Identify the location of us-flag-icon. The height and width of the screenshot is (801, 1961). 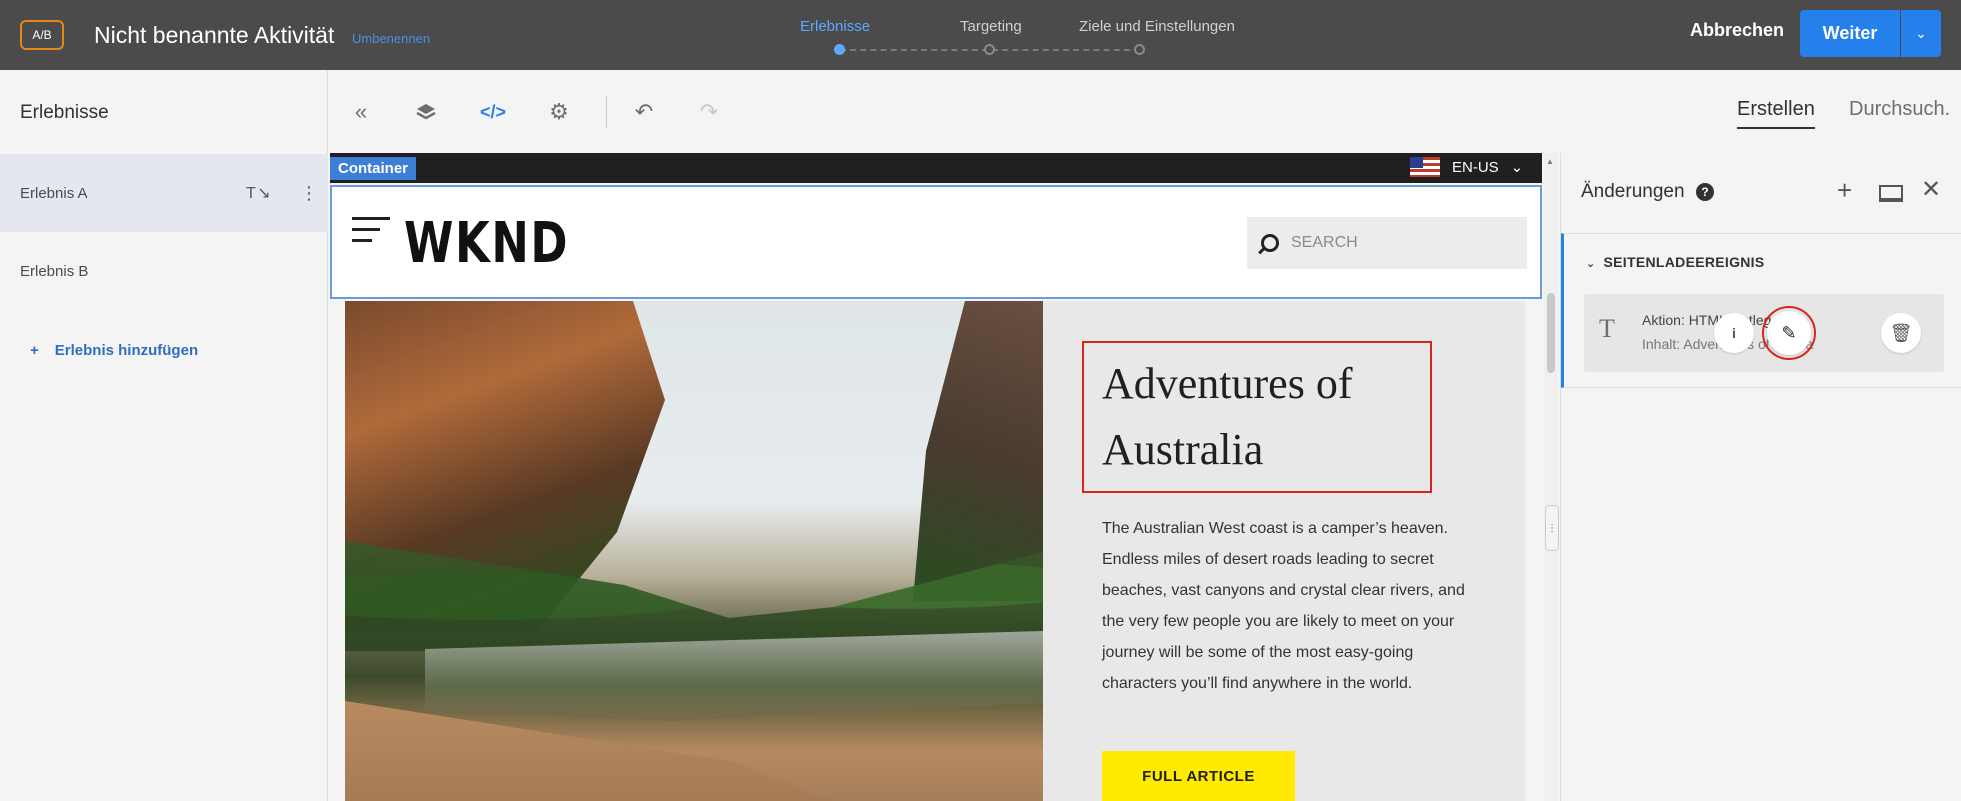
(1425, 167).